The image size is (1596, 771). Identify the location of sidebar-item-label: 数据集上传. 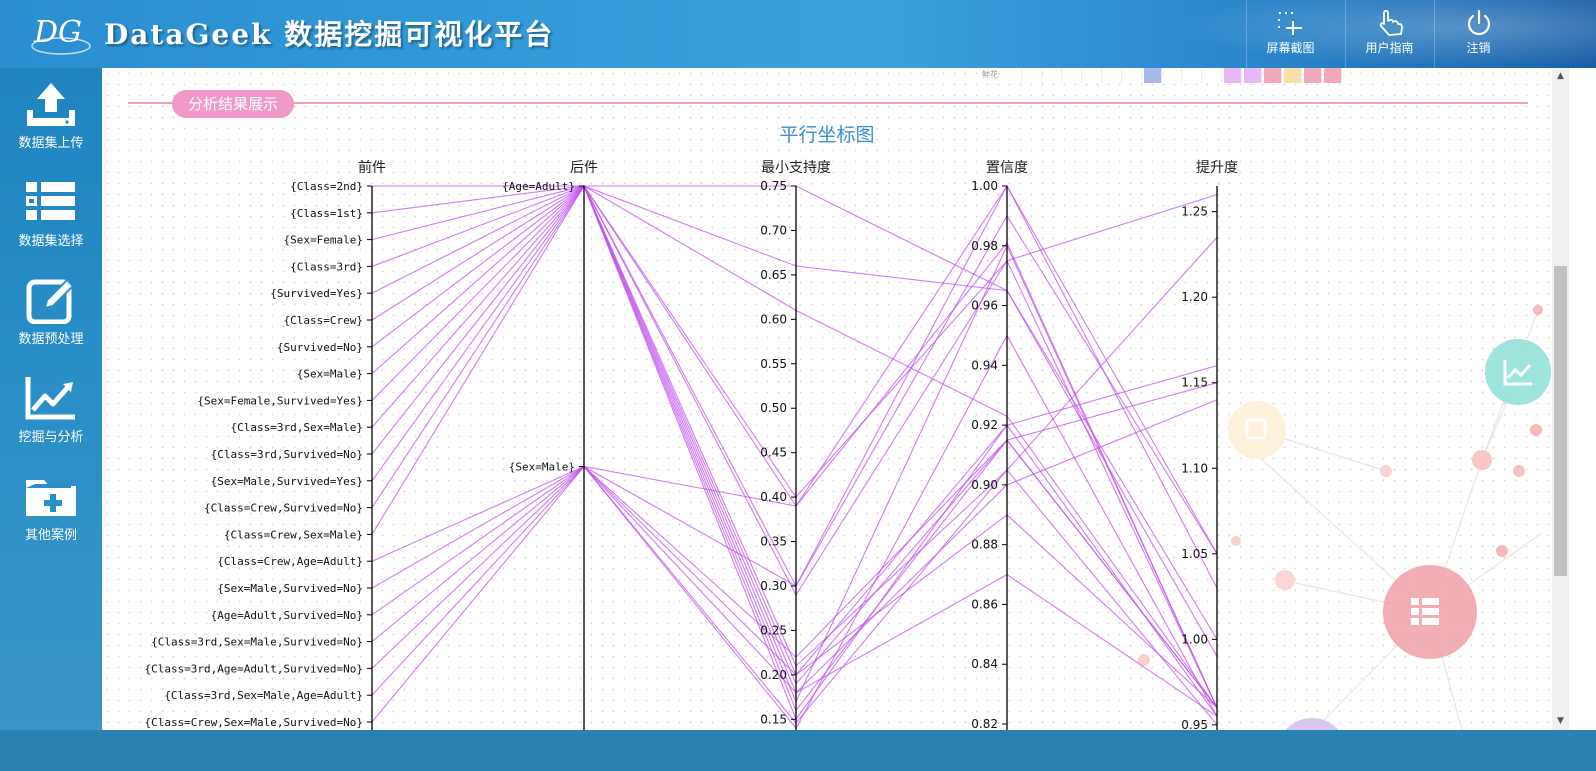
(51, 143).